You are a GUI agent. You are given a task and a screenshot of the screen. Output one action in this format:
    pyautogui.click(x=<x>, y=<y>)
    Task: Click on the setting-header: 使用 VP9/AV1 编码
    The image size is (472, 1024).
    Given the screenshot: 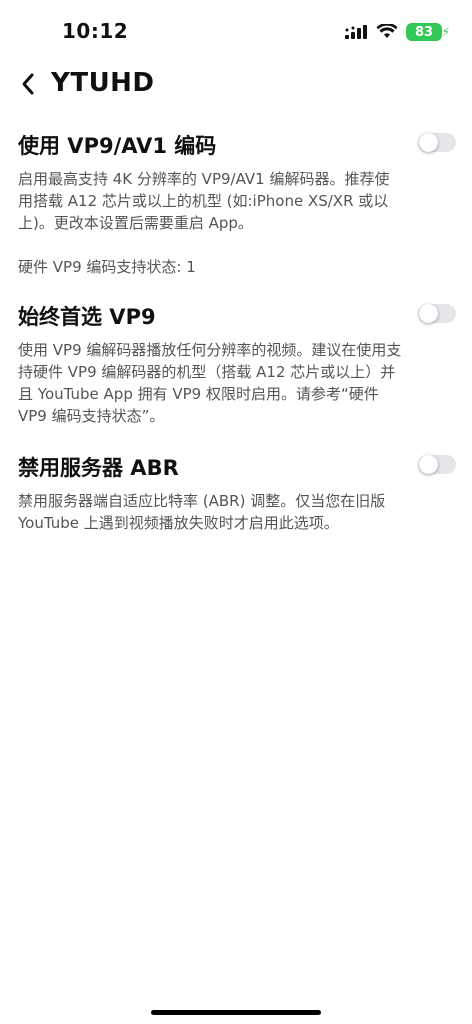 What is the action you would take?
    pyautogui.click(x=238, y=145)
    